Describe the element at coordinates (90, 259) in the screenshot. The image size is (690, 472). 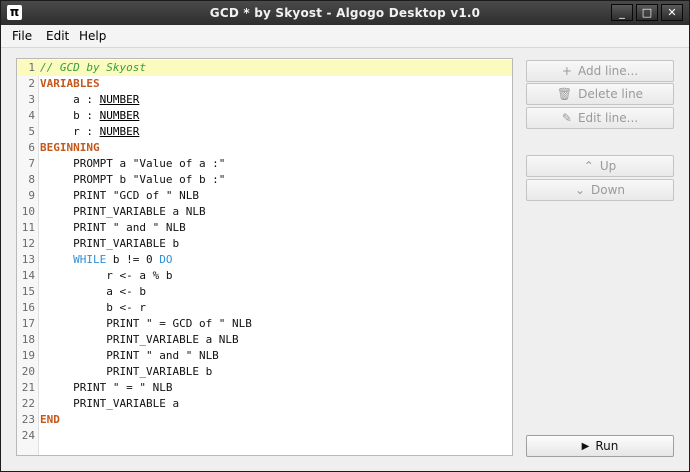
I see `code-token: WHILE` at that location.